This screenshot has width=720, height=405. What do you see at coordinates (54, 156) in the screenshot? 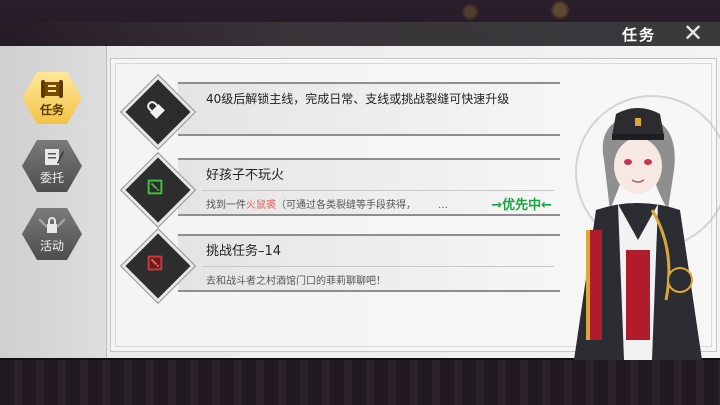
I see `quill-paper-icon` at bounding box center [54, 156].